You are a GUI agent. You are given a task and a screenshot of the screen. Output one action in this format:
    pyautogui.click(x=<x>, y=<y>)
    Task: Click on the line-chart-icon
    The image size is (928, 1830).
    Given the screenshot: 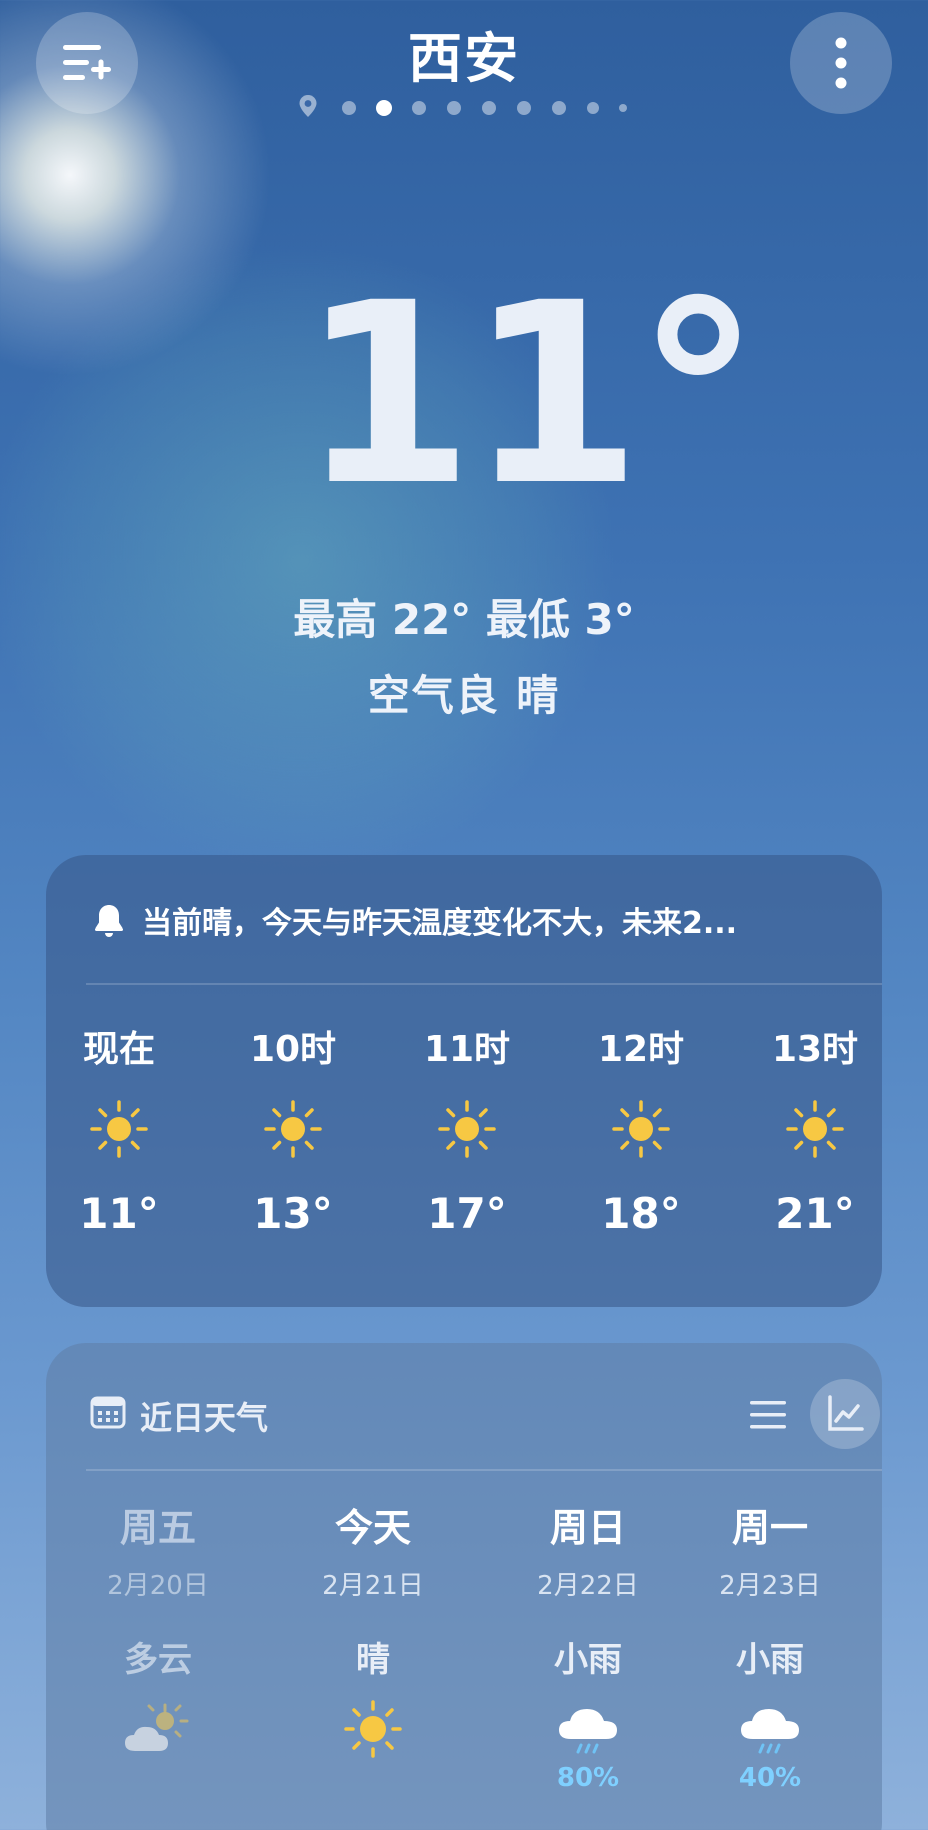 What is the action you would take?
    pyautogui.click(x=846, y=1413)
    